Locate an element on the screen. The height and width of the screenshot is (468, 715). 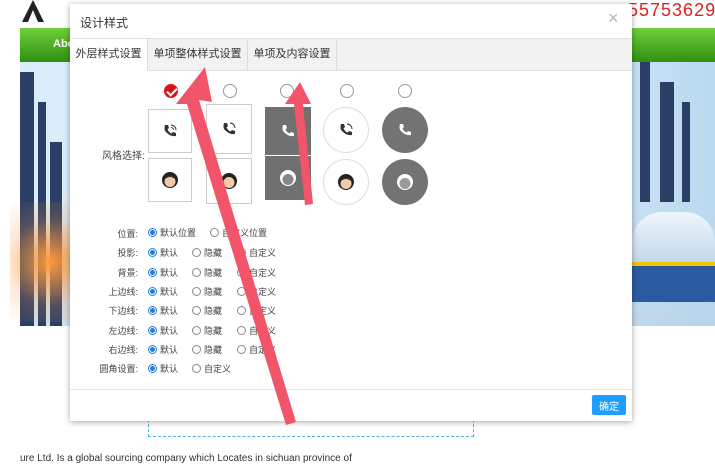
right-border-default-option: 默认 is located at coordinates (163, 349).